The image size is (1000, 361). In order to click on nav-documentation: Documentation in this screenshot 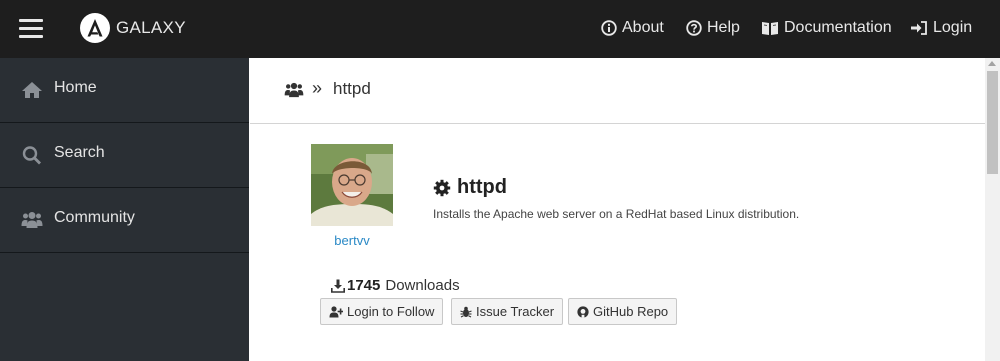, I will do `click(826, 28)`.